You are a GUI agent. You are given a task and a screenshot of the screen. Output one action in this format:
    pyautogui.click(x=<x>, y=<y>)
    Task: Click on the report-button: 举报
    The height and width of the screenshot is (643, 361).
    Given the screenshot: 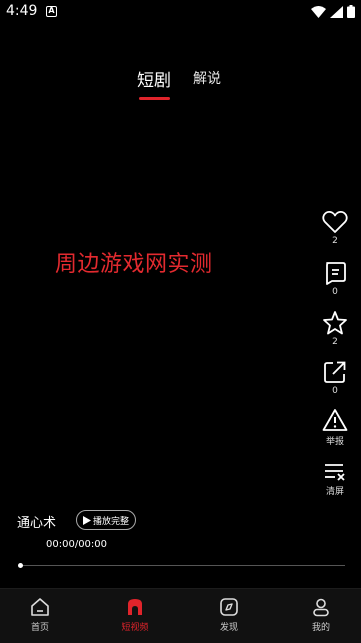 What is the action you would take?
    pyautogui.click(x=335, y=427)
    